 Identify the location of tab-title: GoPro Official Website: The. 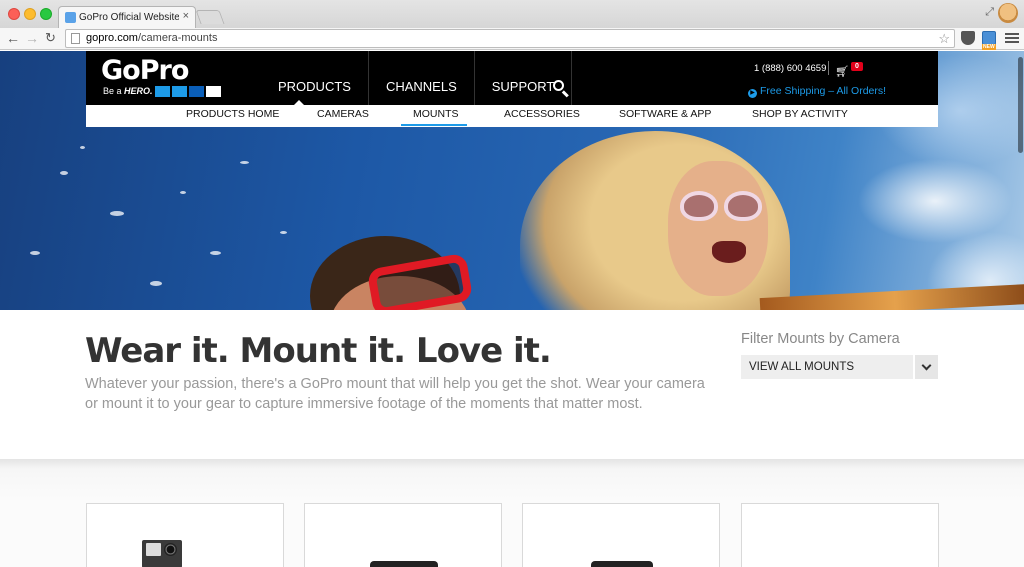
(129, 17).